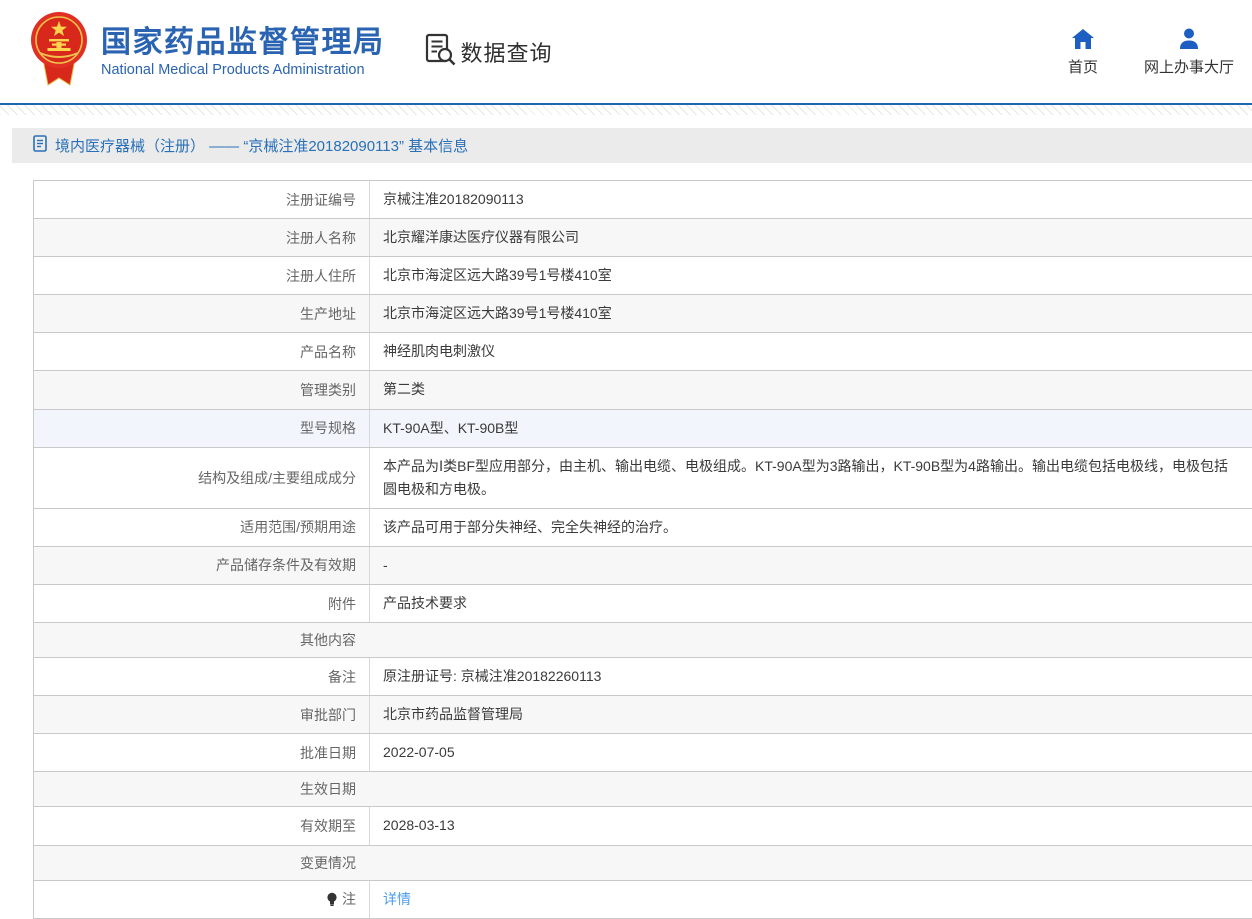  What do you see at coordinates (810, 677) in the screenshot?
I see `row-value: 原注册证号: 京械注准20182260113` at bounding box center [810, 677].